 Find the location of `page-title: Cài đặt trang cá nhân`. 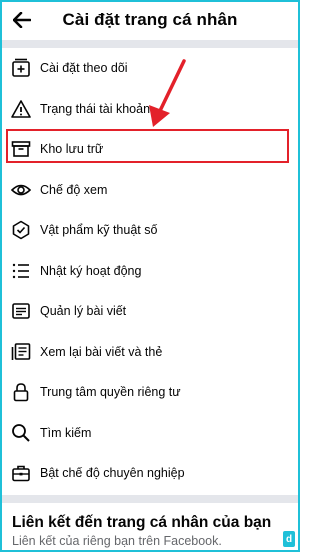

page-title: Cài đặt trang cá nhân is located at coordinates (150, 19).